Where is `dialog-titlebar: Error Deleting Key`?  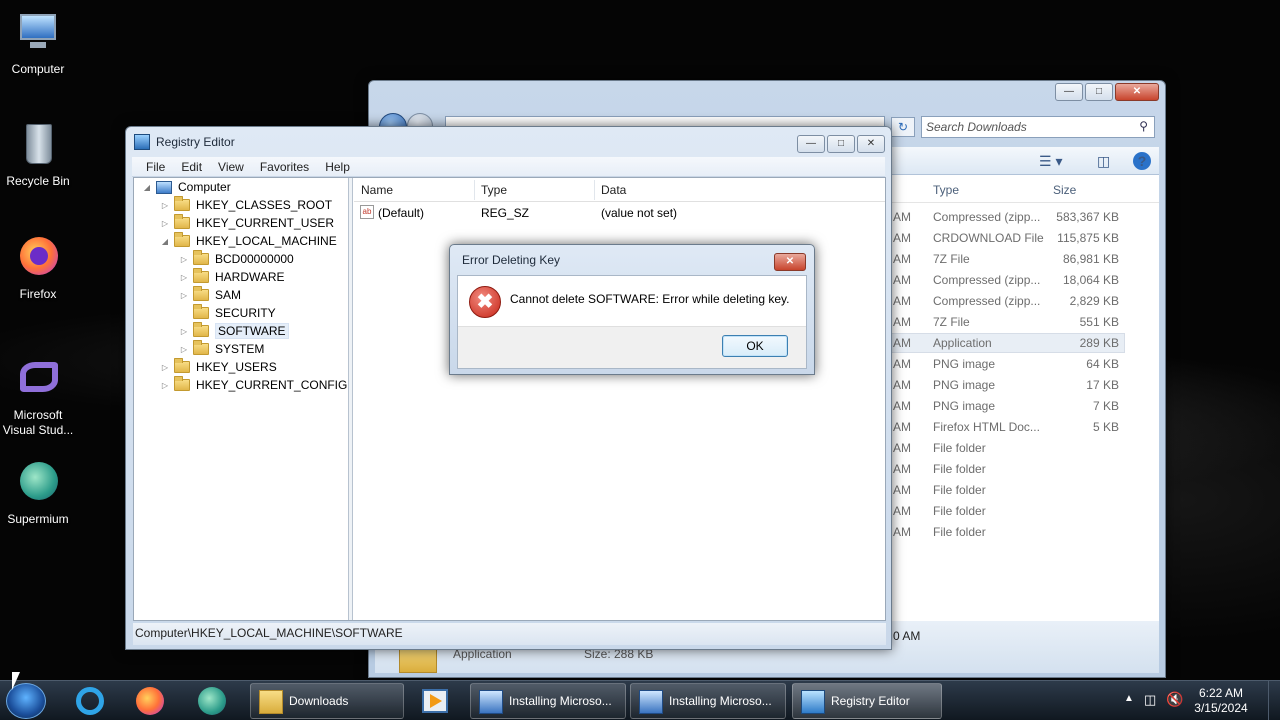 dialog-titlebar: Error Deleting Key is located at coordinates (632, 260).